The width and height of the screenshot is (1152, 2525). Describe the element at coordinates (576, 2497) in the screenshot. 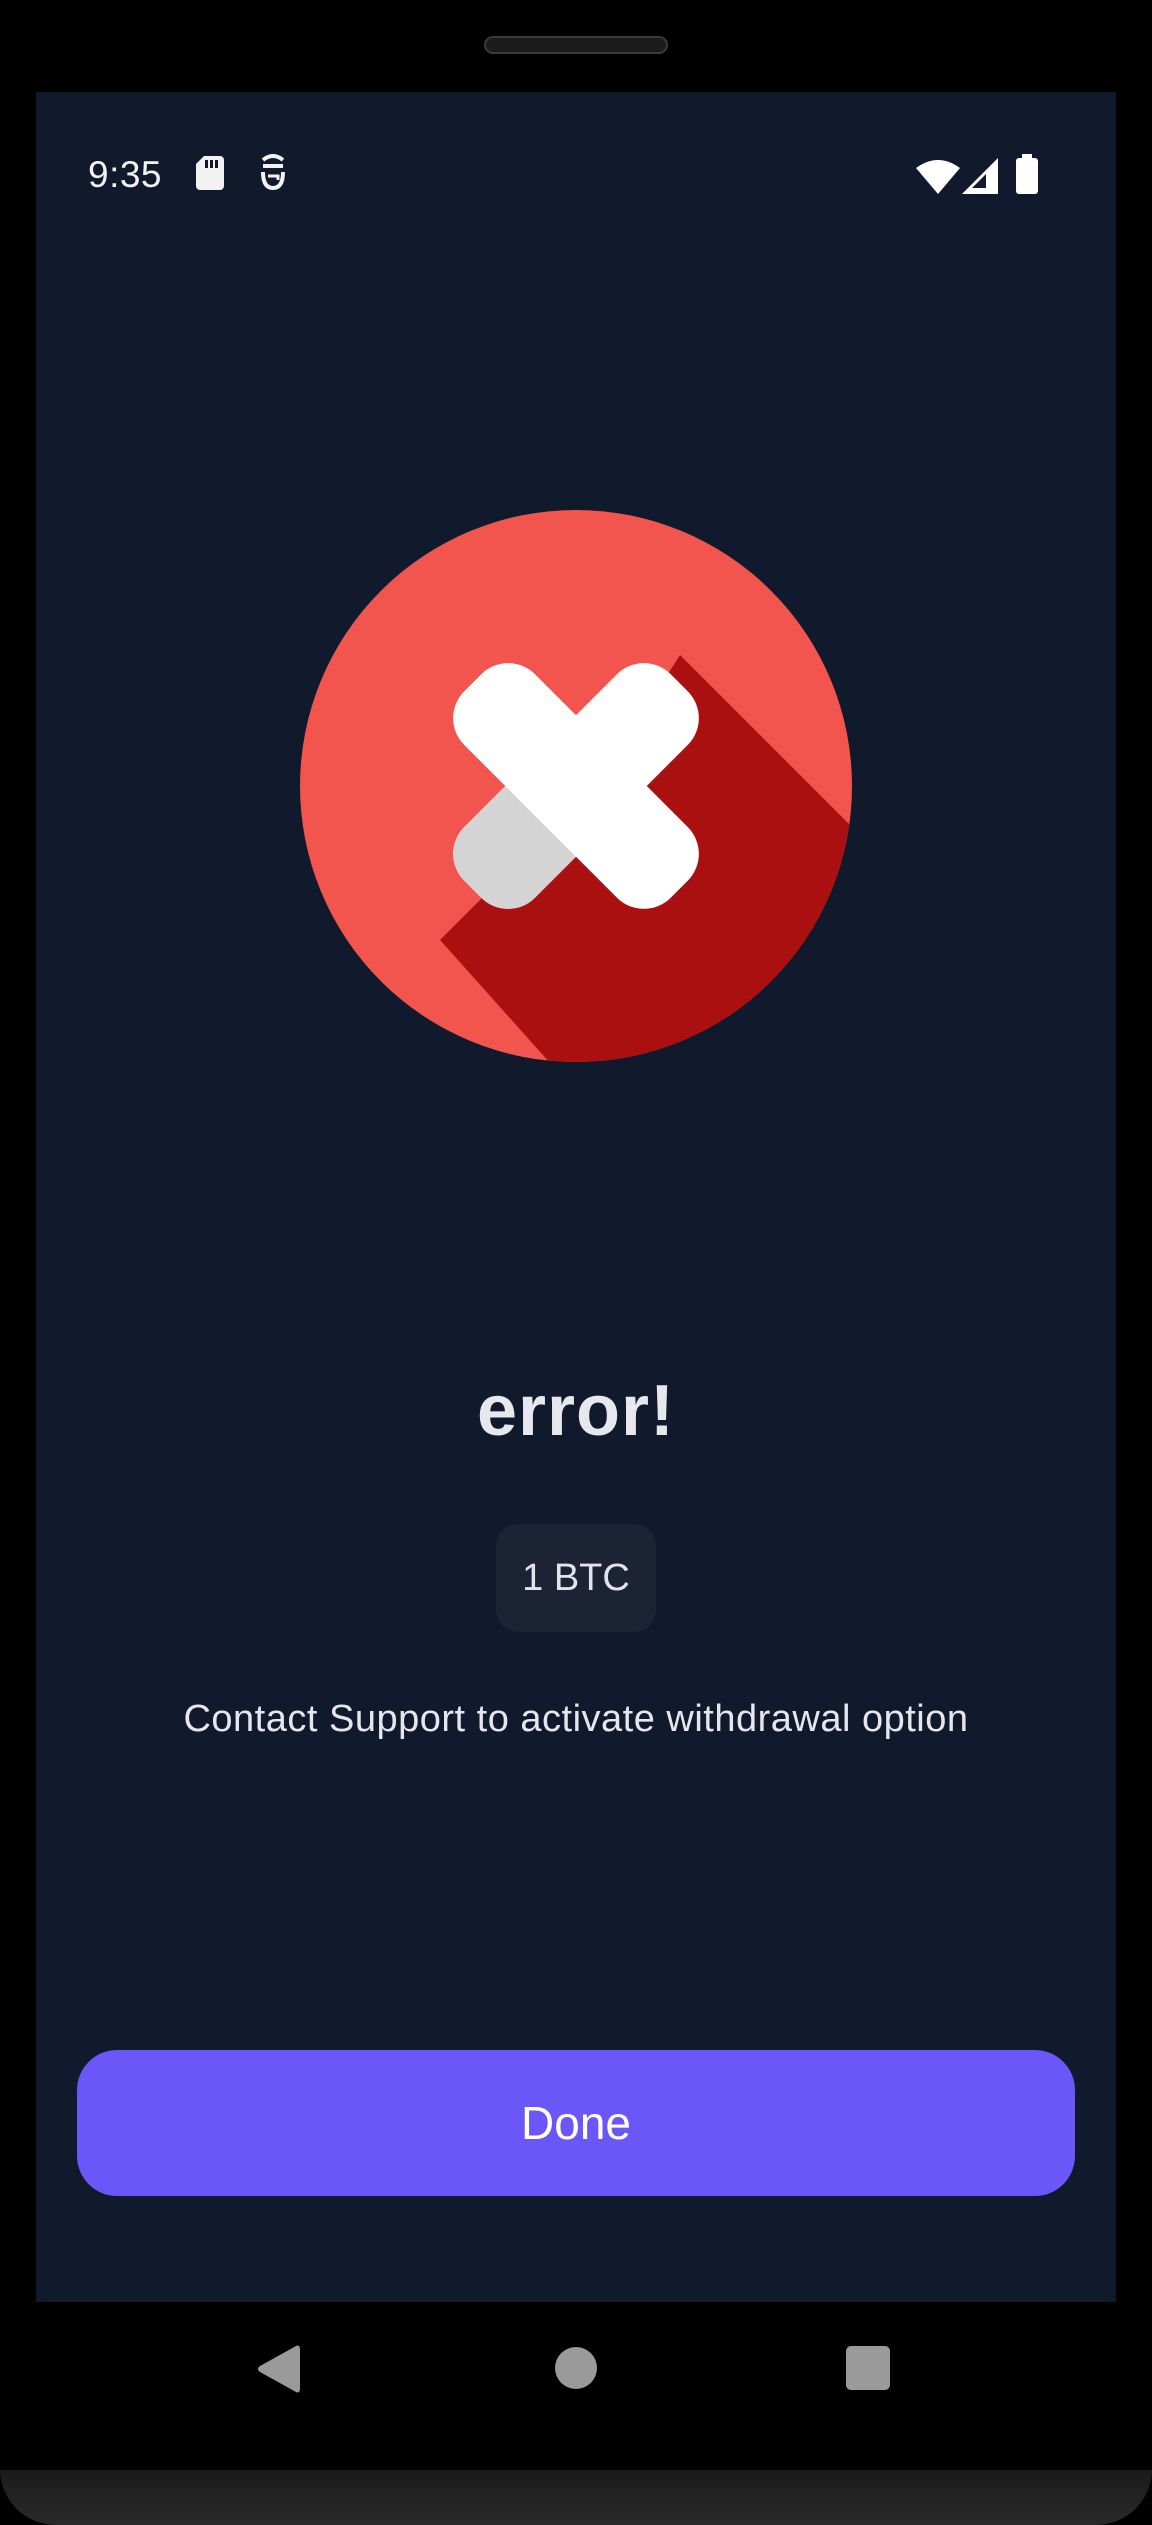

I see `bottom-bezel` at that location.